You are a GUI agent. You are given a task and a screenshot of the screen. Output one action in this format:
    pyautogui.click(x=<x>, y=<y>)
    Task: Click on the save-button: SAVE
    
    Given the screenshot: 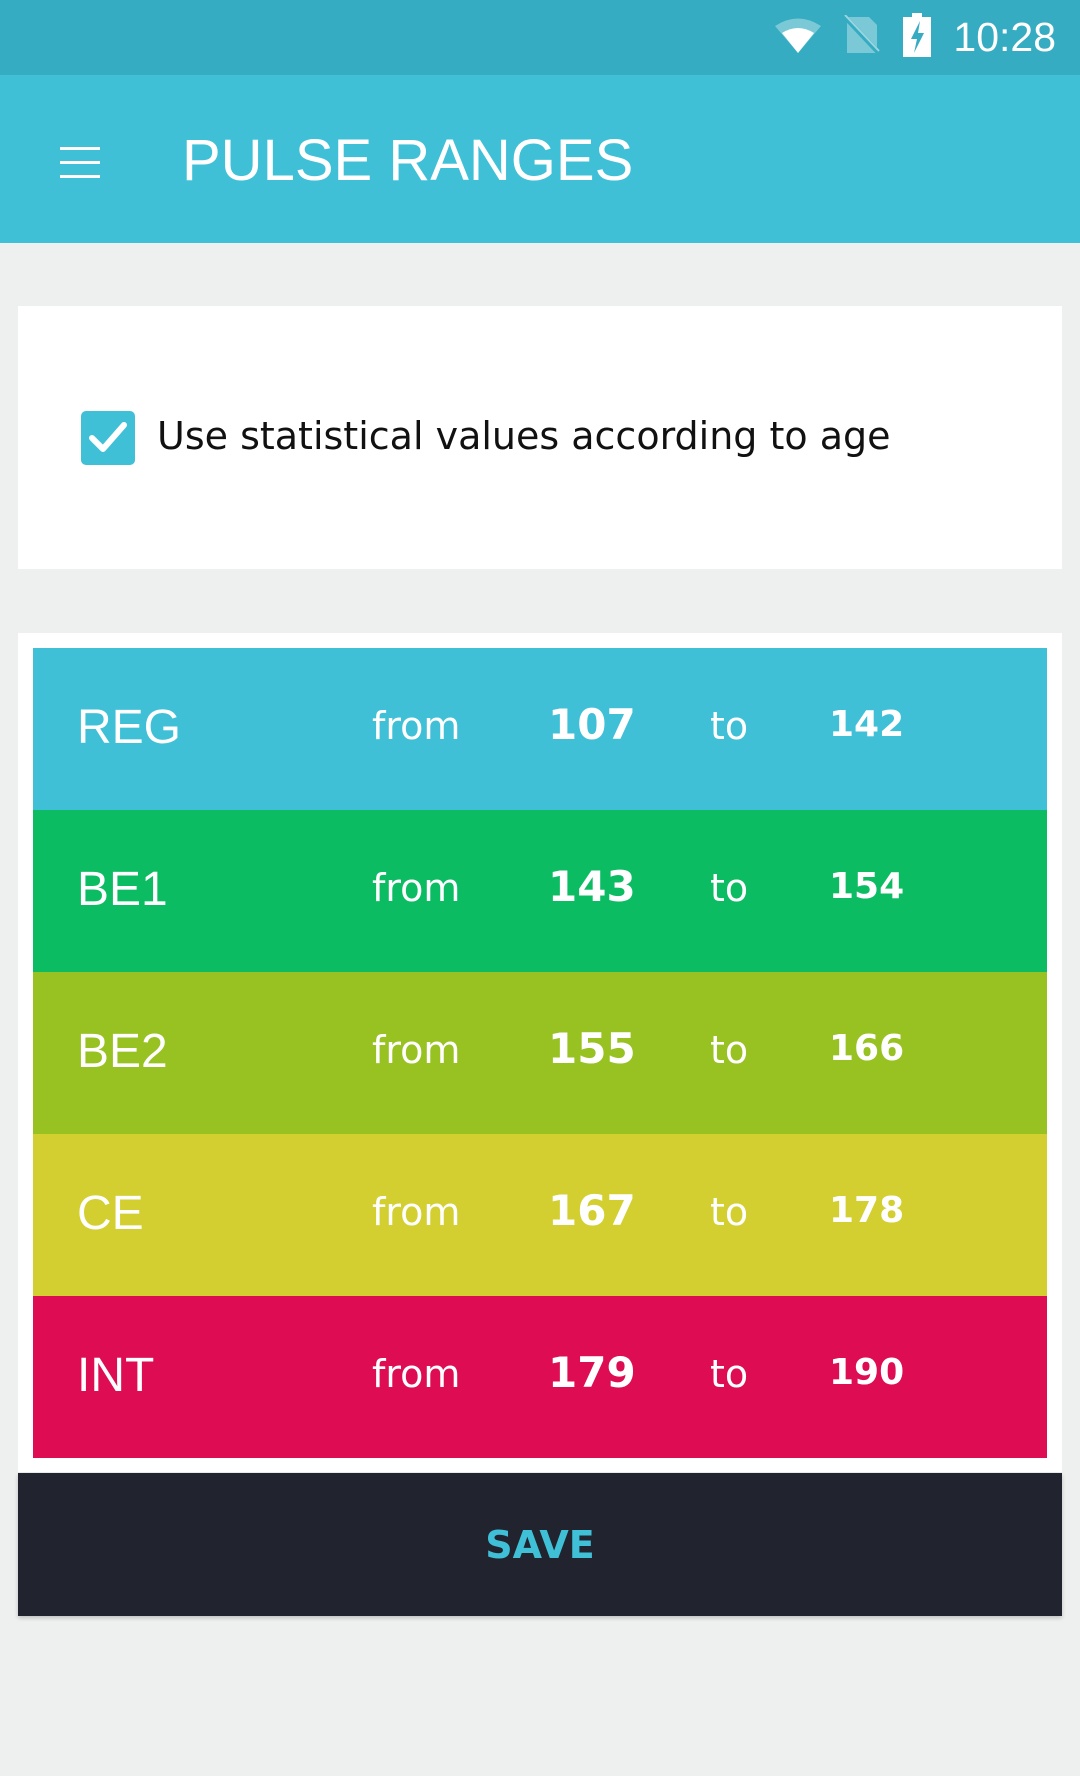 What is the action you would take?
    pyautogui.click(x=540, y=1544)
    